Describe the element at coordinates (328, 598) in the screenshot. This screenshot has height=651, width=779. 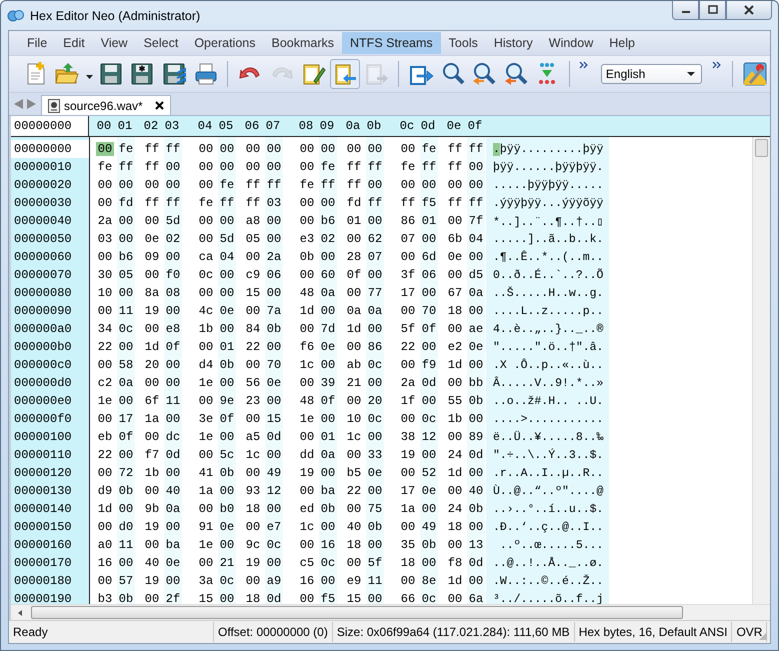
I see `hex-byte: f5` at that location.